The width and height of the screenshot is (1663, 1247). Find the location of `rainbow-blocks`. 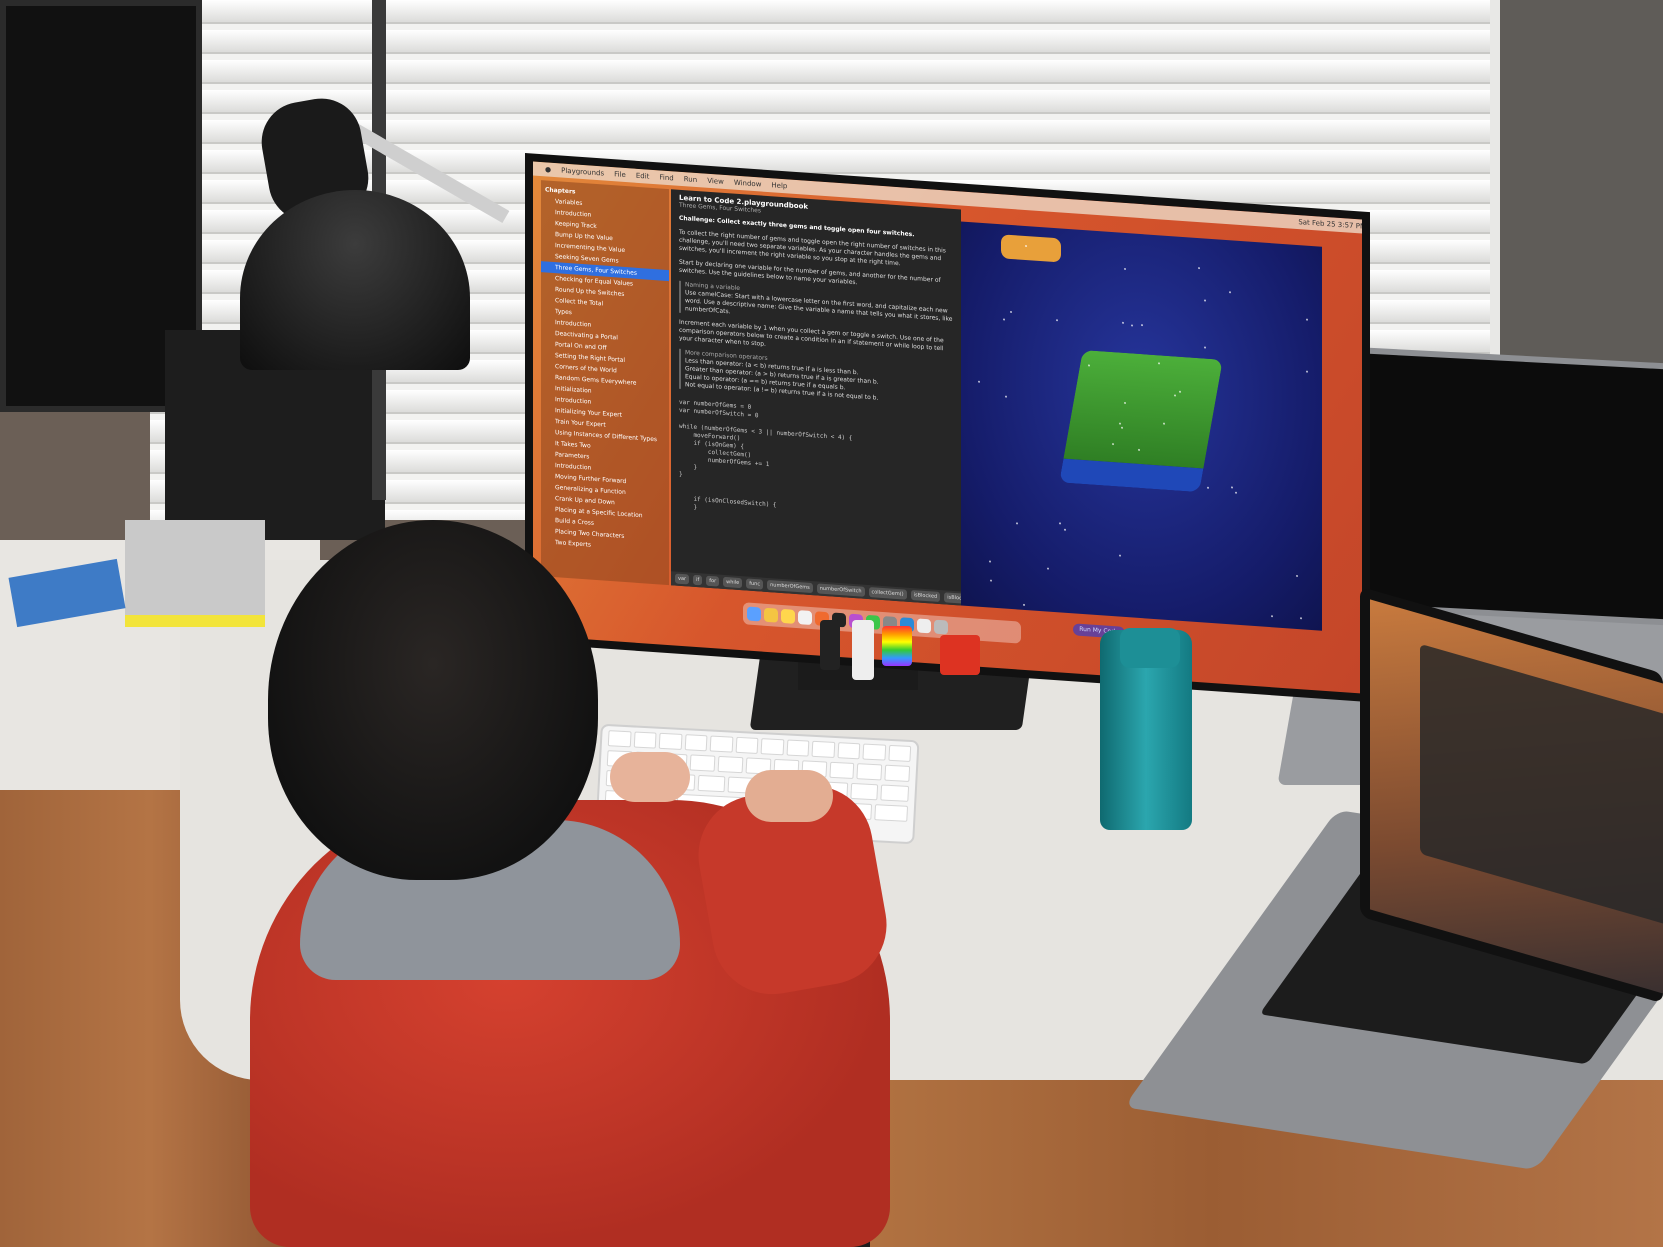

rainbow-blocks is located at coordinates (897, 646).